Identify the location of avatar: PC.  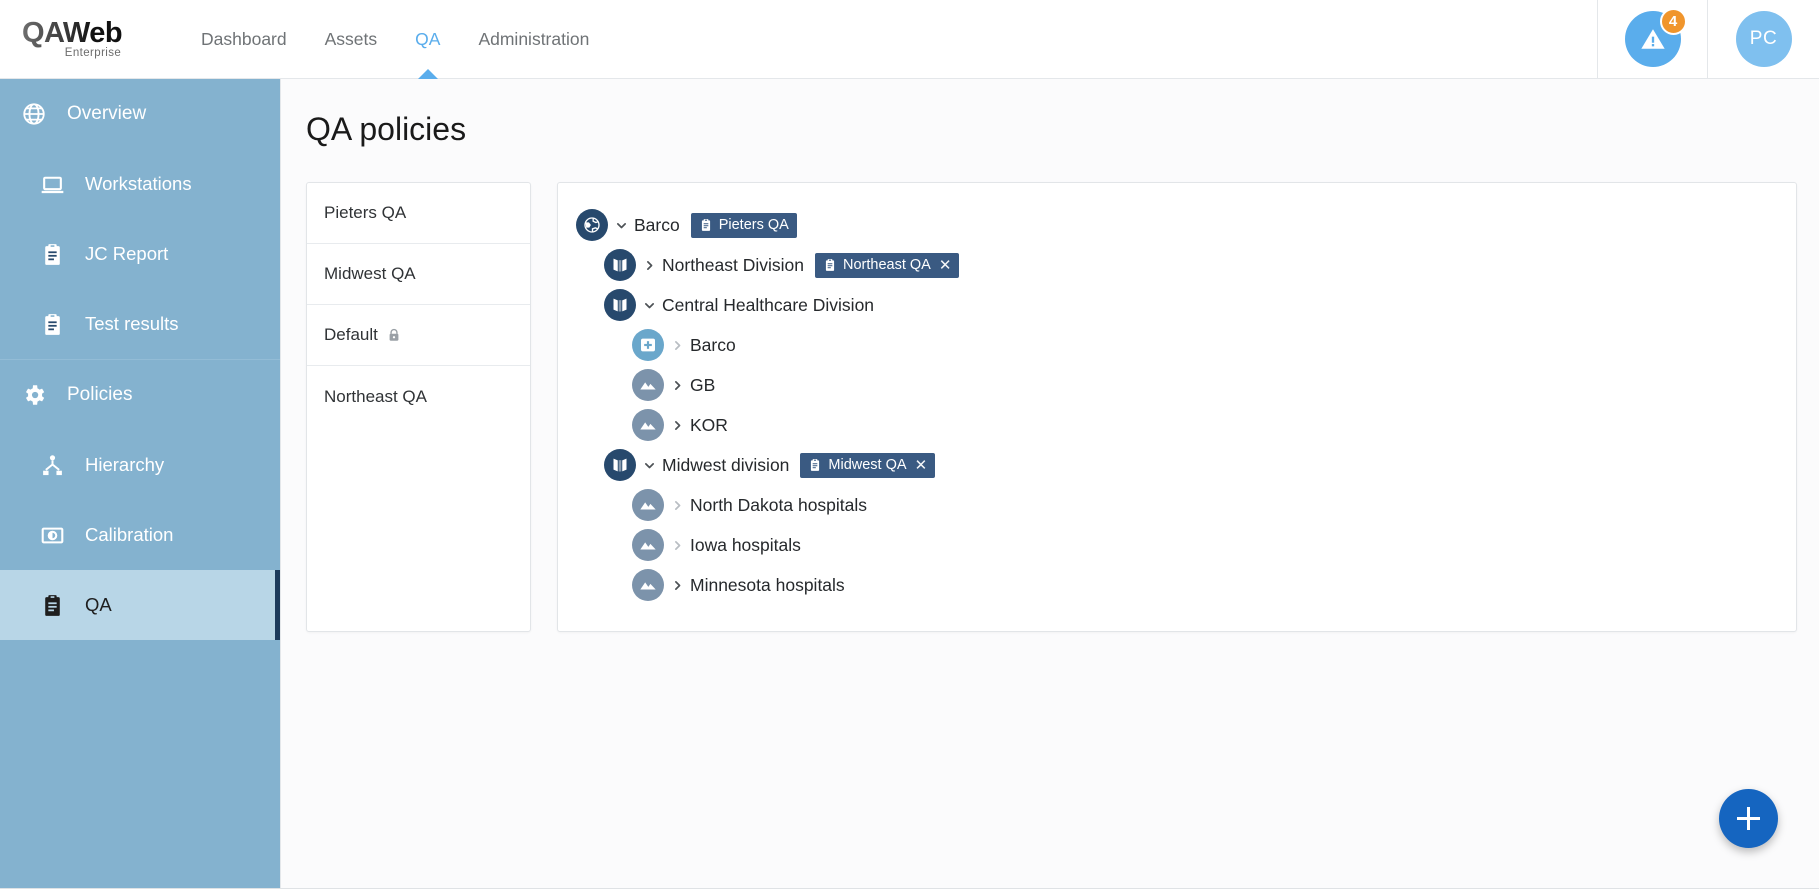
(1763, 39).